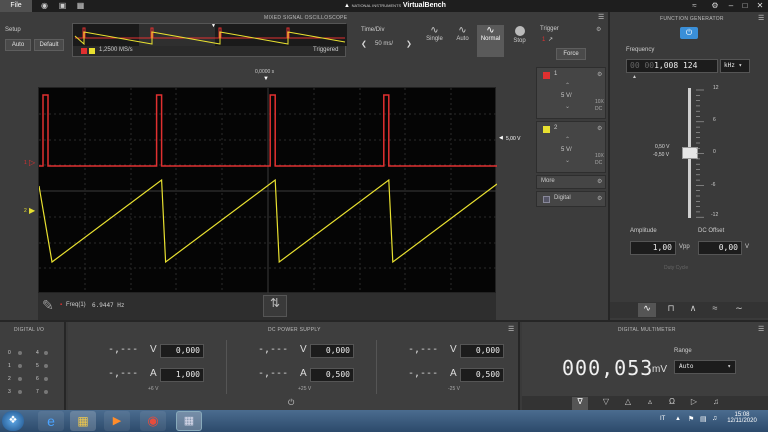 The image size is (768, 432). I want to click on time-div-value: 50 ms/, so click(384, 44).